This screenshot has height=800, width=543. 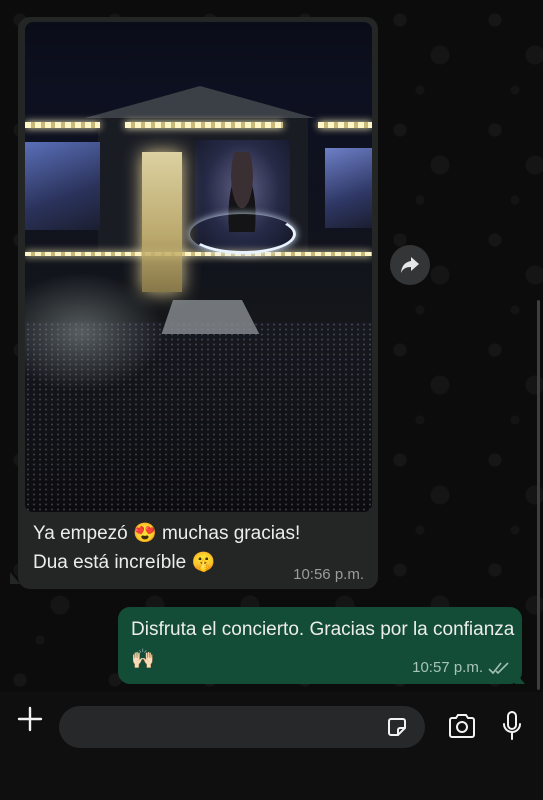 What do you see at coordinates (162, 222) in the screenshot?
I see `light-column` at bounding box center [162, 222].